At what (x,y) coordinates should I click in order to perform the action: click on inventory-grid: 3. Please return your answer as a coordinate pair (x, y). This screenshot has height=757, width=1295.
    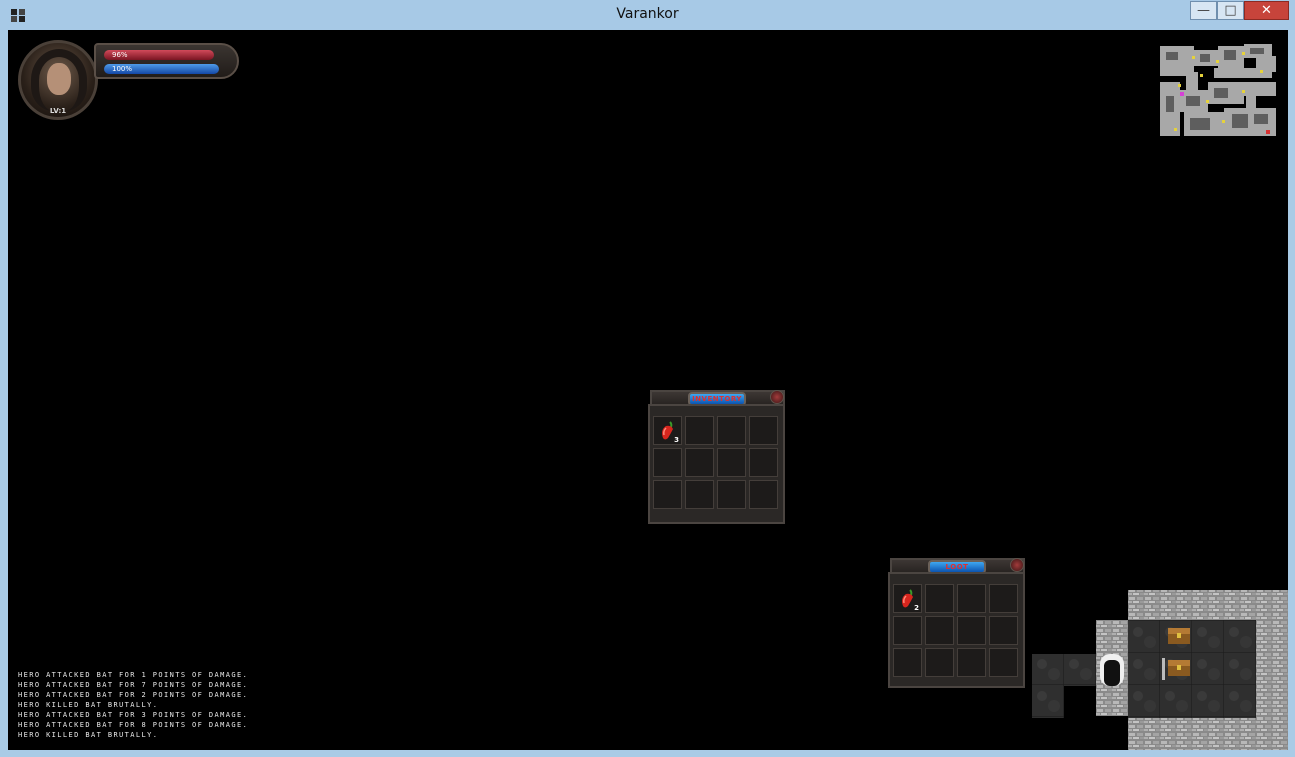
    Looking at the image, I should click on (715, 462).